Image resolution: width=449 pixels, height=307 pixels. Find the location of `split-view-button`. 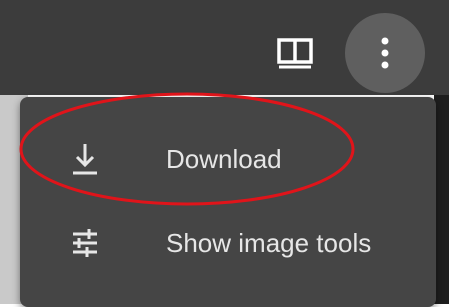

split-view-button is located at coordinates (295, 53).